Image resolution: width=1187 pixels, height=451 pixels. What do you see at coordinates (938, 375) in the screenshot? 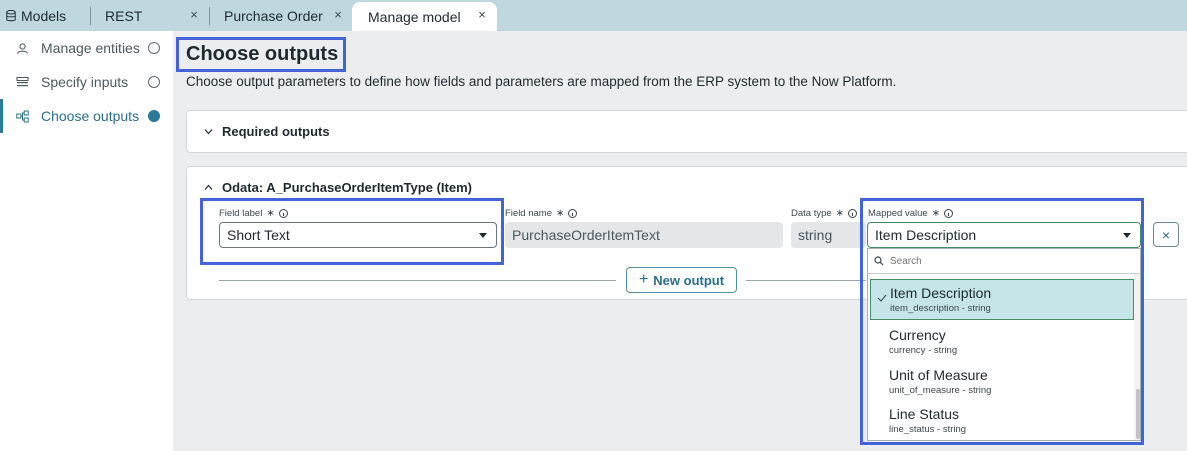
I see `option-label: Unit of Measure` at bounding box center [938, 375].